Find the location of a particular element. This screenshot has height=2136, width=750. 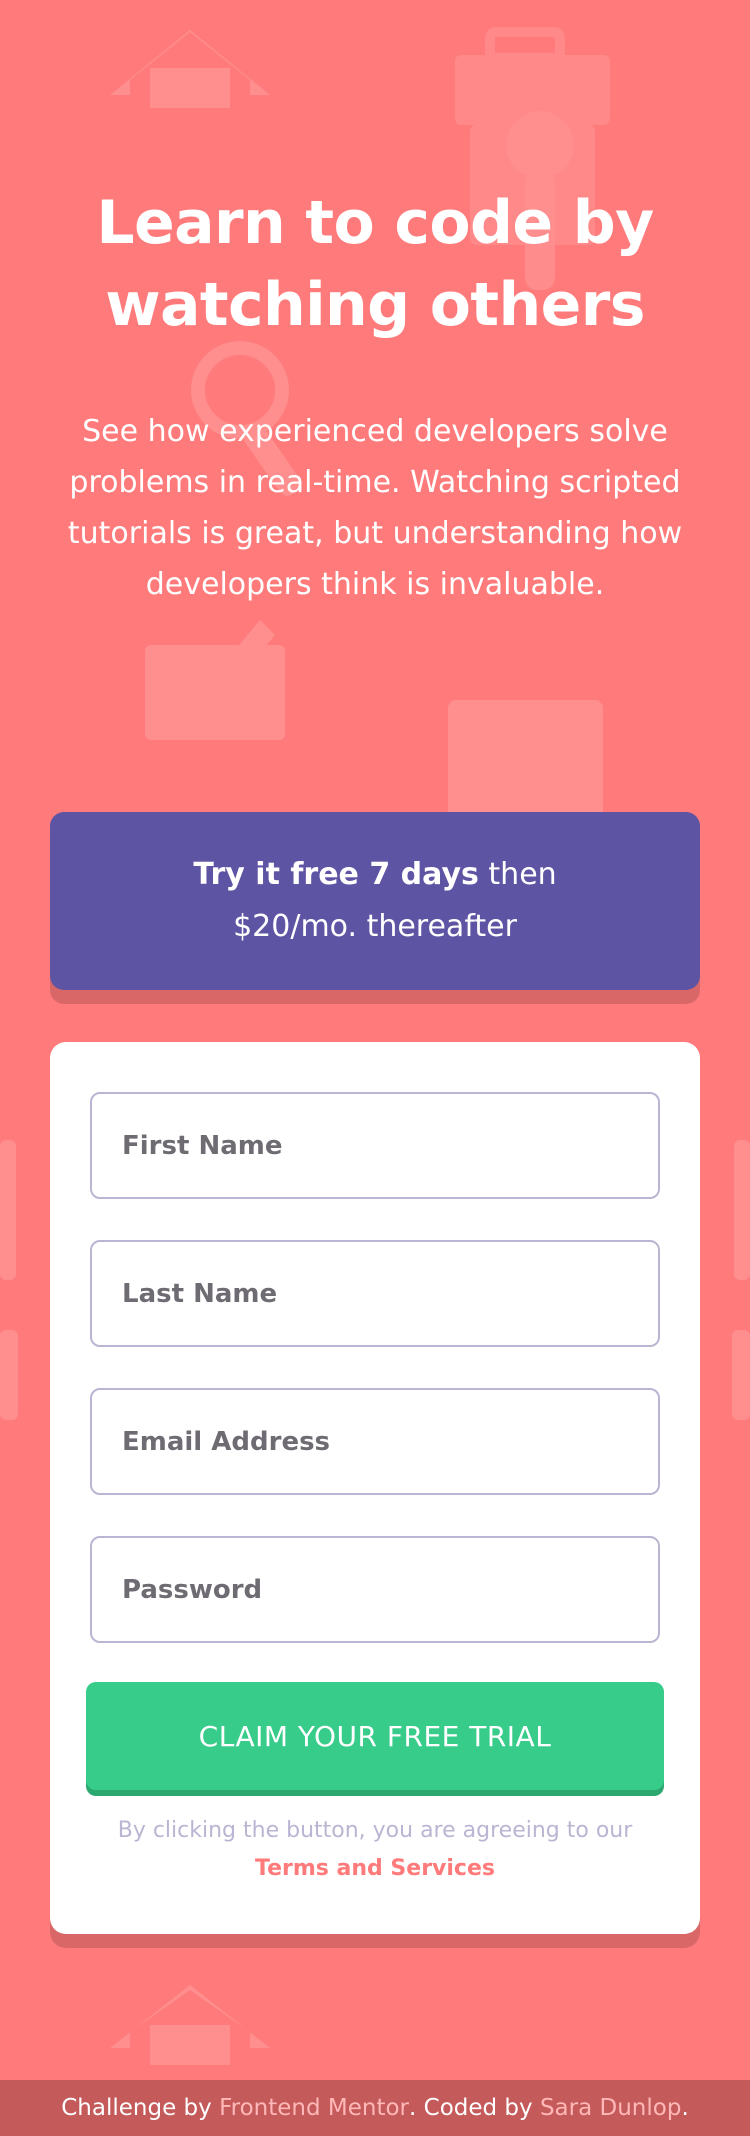

author-link: Sara Dunlop is located at coordinates (610, 2108).